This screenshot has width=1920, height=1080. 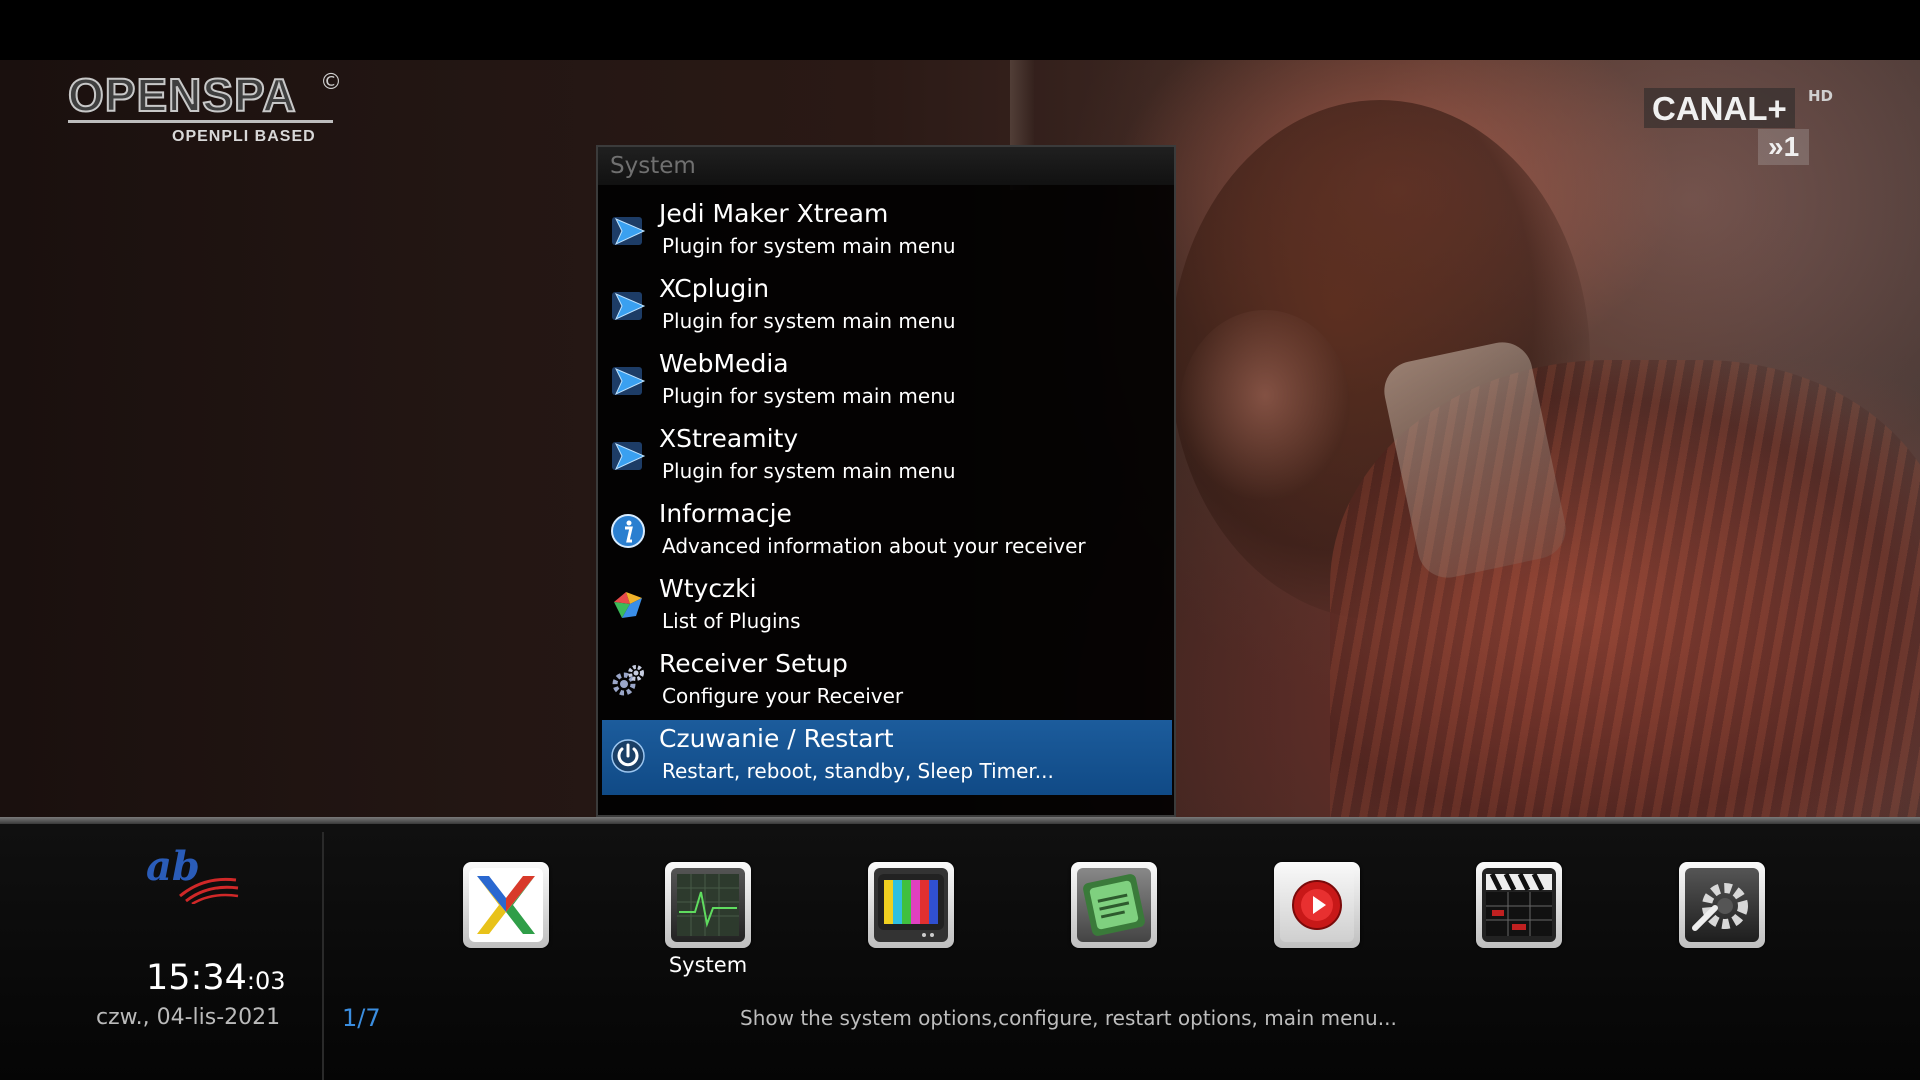 I want to click on tv-icon, so click(x=911, y=905).